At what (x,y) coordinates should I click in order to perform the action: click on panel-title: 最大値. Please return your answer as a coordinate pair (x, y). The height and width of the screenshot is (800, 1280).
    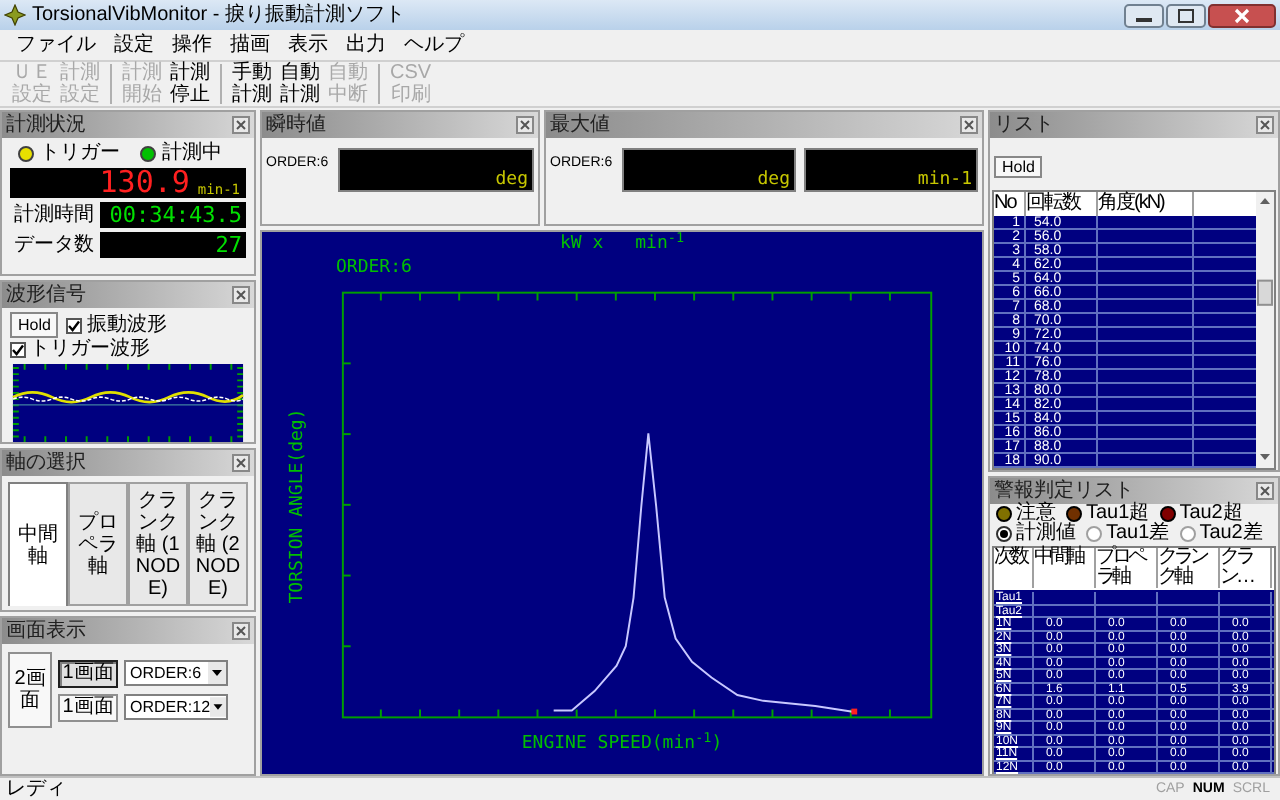
    Looking at the image, I should click on (580, 125).